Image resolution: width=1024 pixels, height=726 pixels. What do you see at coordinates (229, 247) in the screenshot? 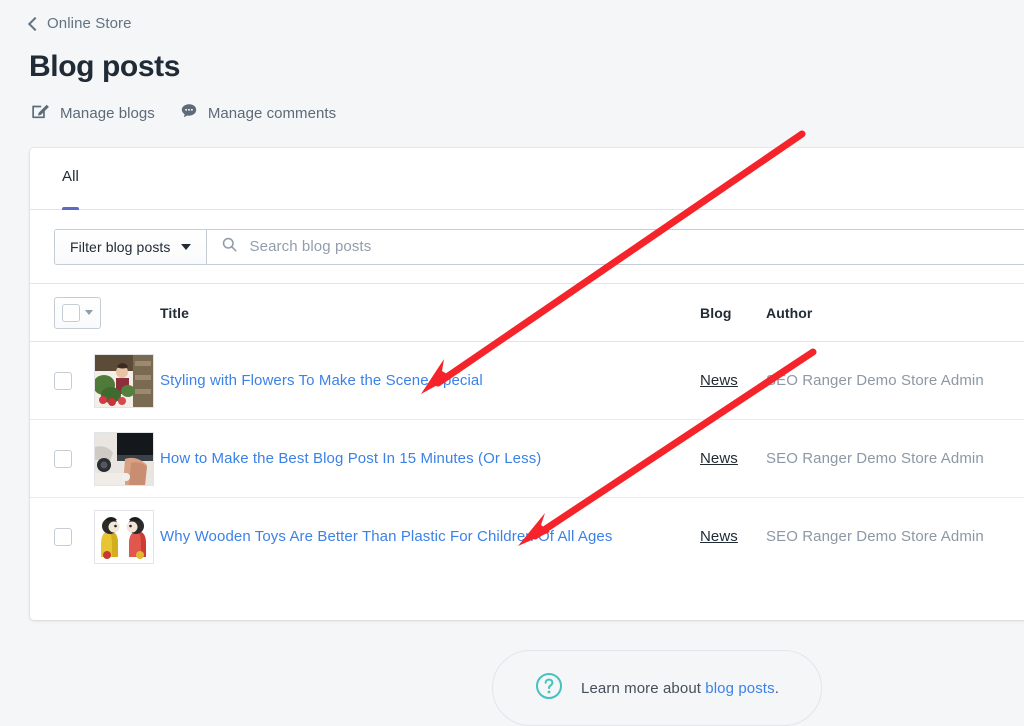
I see `search-icon` at bounding box center [229, 247].